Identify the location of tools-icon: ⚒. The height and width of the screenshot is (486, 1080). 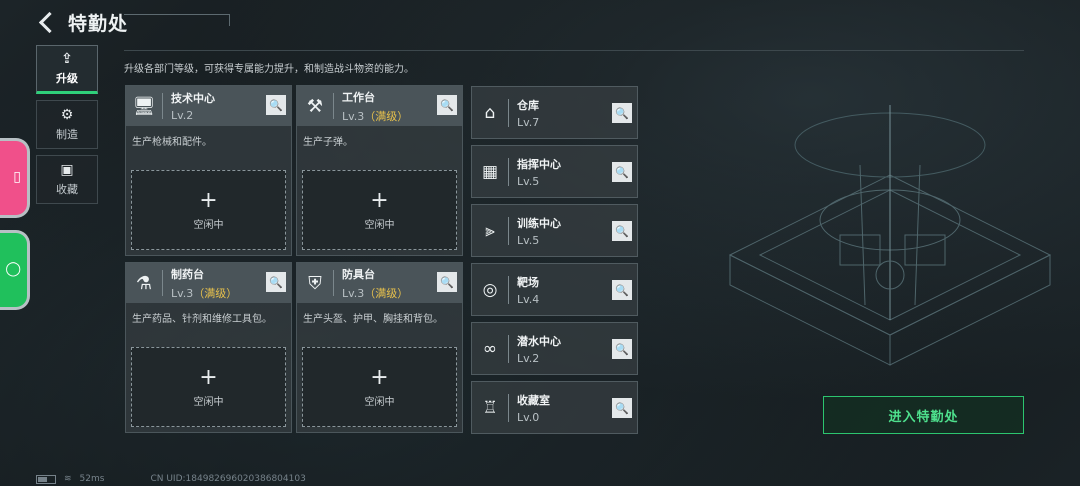
(315, 106).